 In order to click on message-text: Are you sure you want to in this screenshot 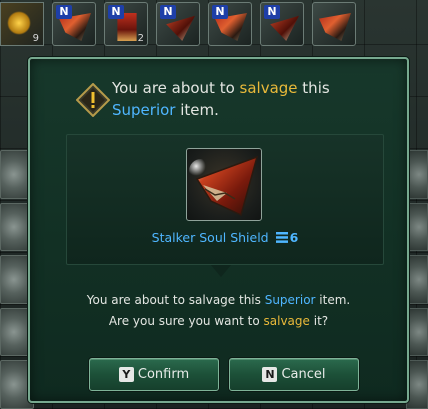, I will do `click(186, 321)`.